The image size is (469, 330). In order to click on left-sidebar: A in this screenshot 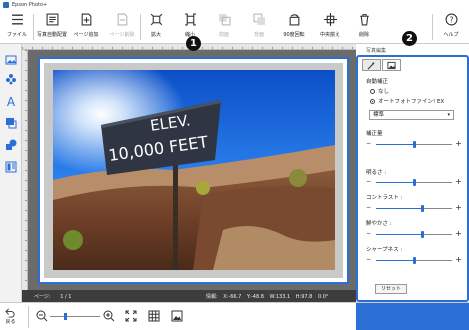, I will do `click(11, 173)`.